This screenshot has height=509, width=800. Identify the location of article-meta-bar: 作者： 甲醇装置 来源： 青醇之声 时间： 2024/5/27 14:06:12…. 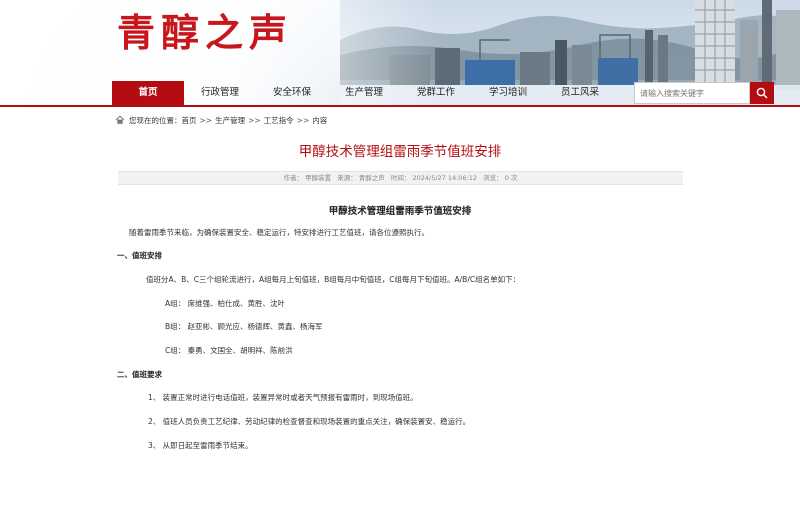
(400, 178).